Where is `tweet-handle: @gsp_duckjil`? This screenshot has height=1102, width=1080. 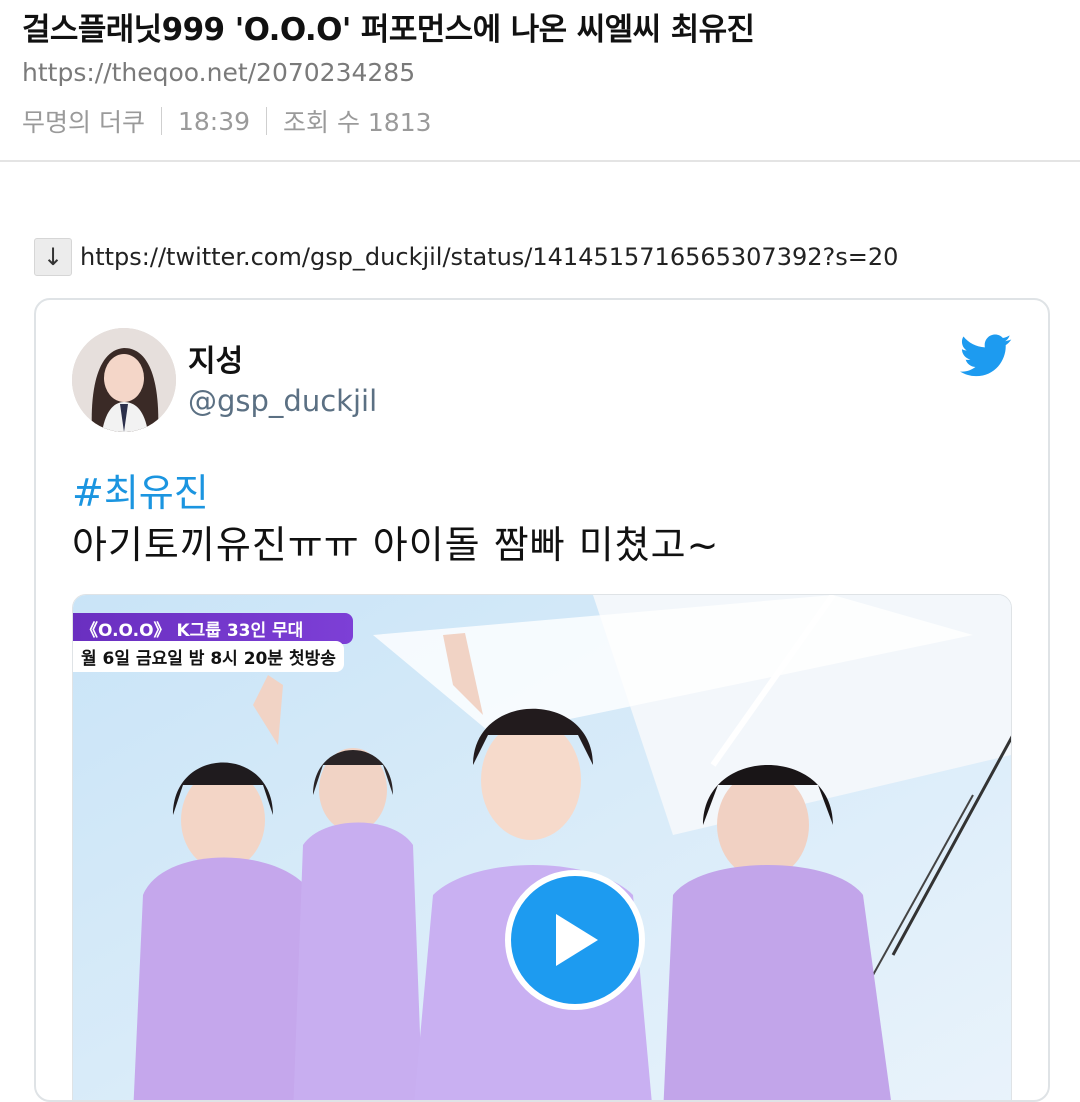 tweet-handle: @gsp_duckjil is located at coordinates (282, 401).